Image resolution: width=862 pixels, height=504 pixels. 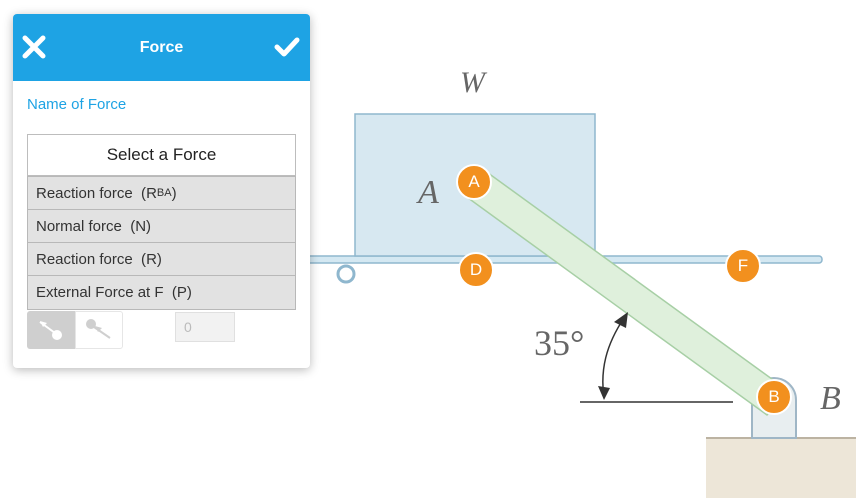 What do you see at coordinates (559, 343) in the screenshot?
I see `angle-label: 35°` at bounding box center [559, 343].